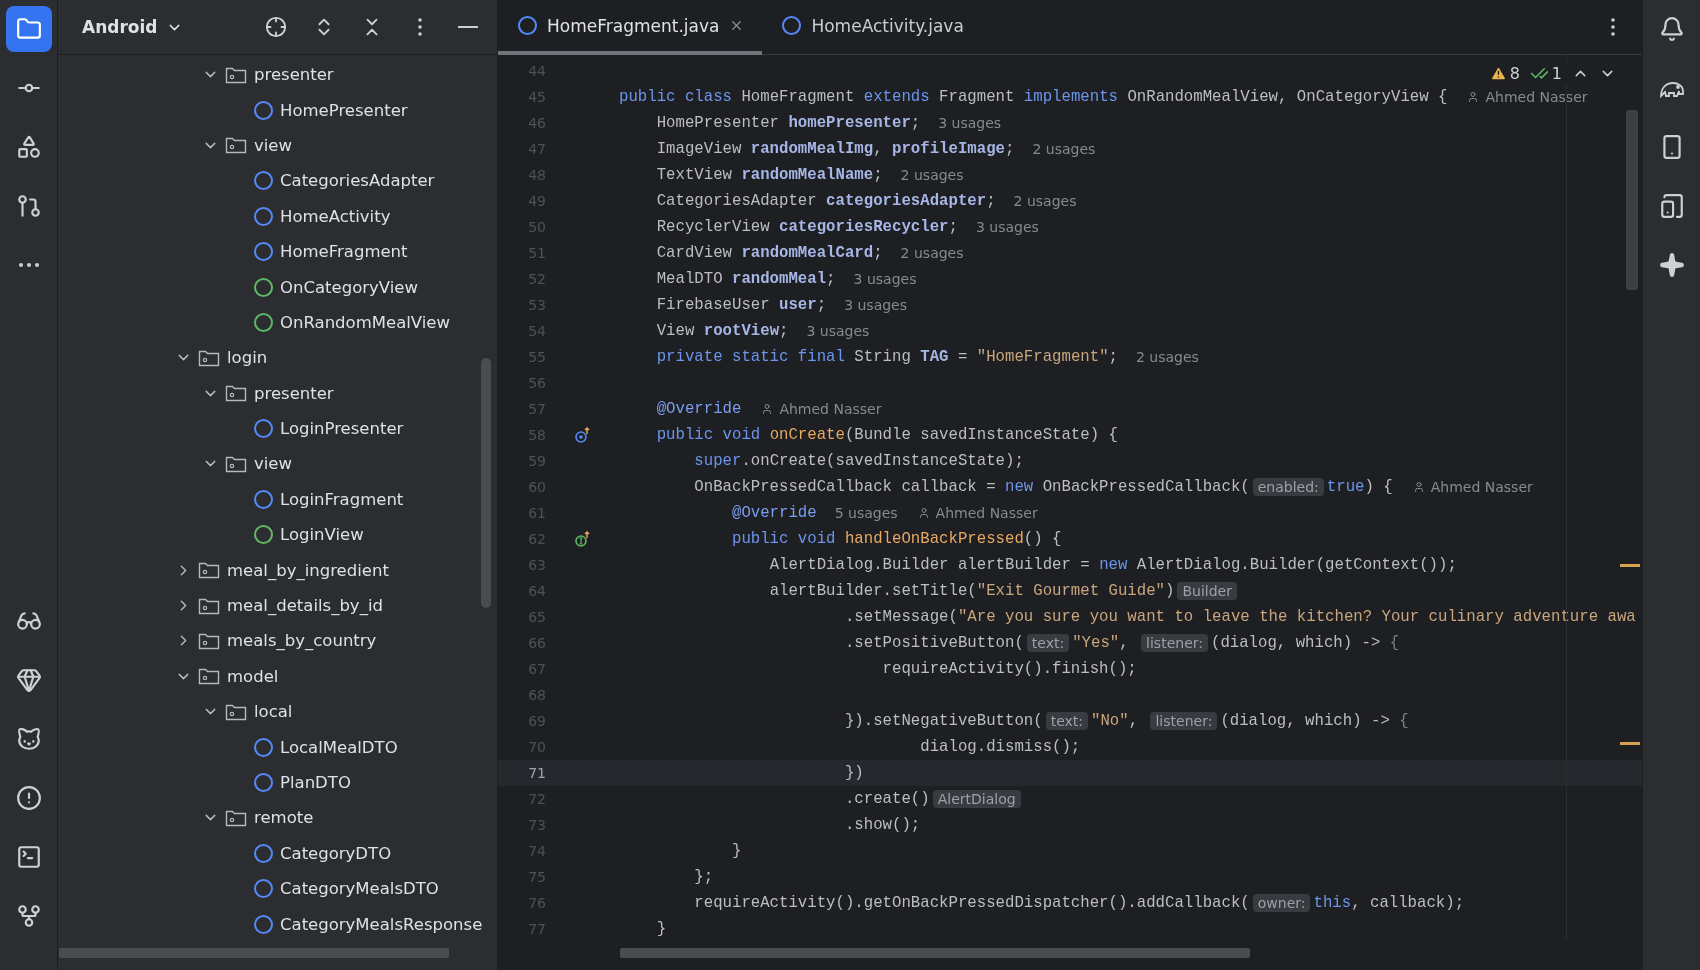 This screenshot has height=970, width=1700. What do you see at coordinates (798, 305) in the screenshot?
I see `field-name: user` at bounding box center [798, 305].